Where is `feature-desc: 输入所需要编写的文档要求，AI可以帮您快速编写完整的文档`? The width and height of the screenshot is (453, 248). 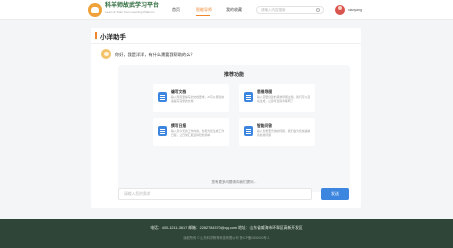
feature-desc: 输入所需要编写的文档要求，AI可以帮您快速编写完整的文档 is located at coordinates (197, 99).